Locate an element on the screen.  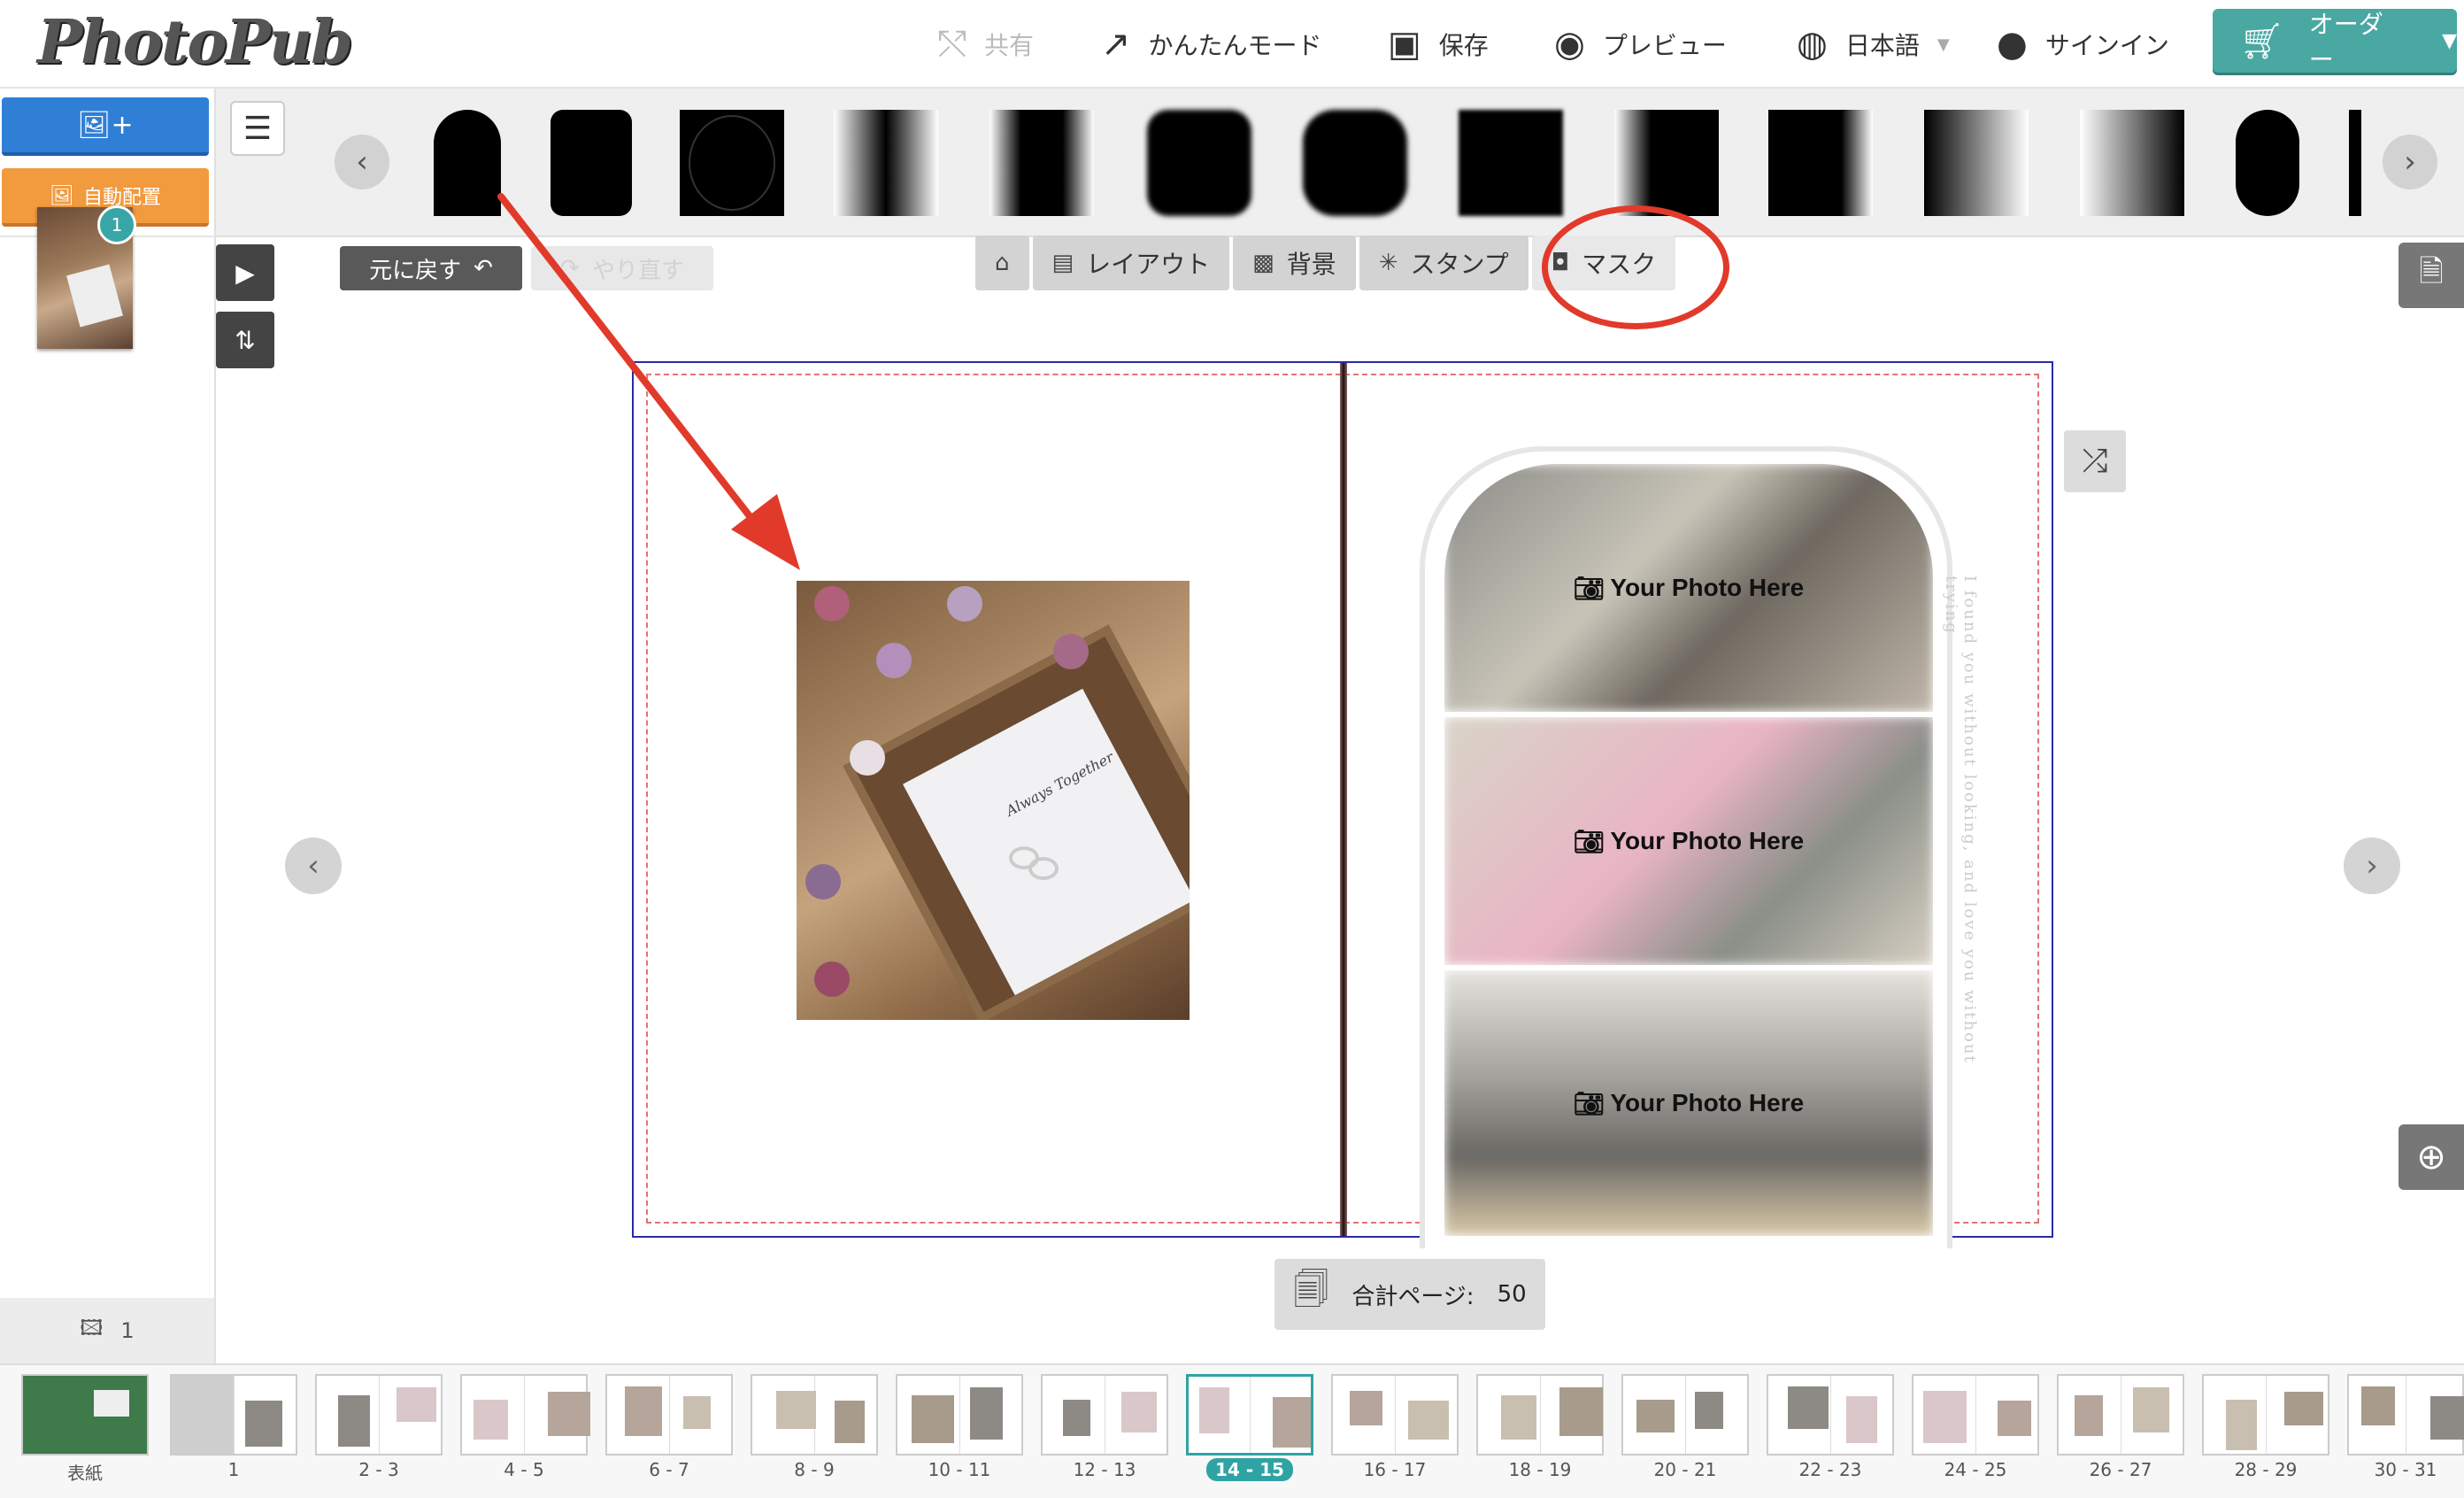
tab-mask-label: マスク is located at coordinates (1619, 264).